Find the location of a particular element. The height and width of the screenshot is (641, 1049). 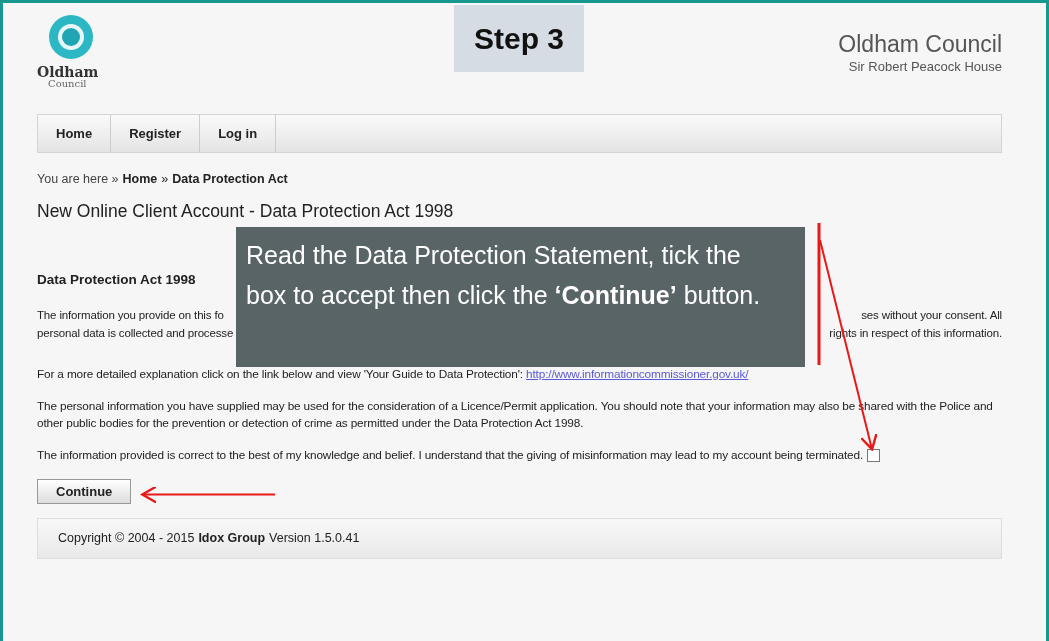

breadcrumb-label: You are here » is located at coordinates (78, 179).